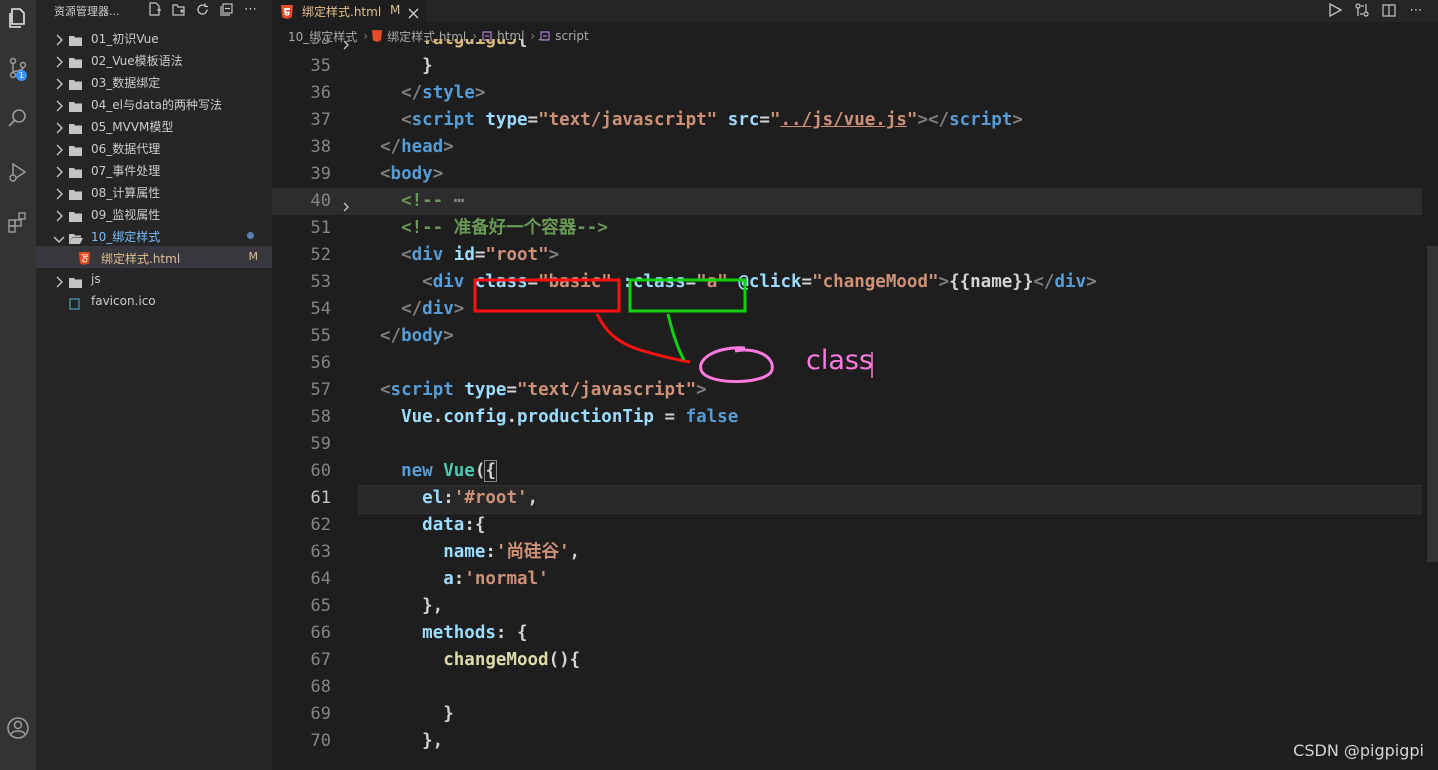 Image resolution: width=1438 pixels, height=770 pixels. I want to click on collapse-all-icon, so click(226, 9).